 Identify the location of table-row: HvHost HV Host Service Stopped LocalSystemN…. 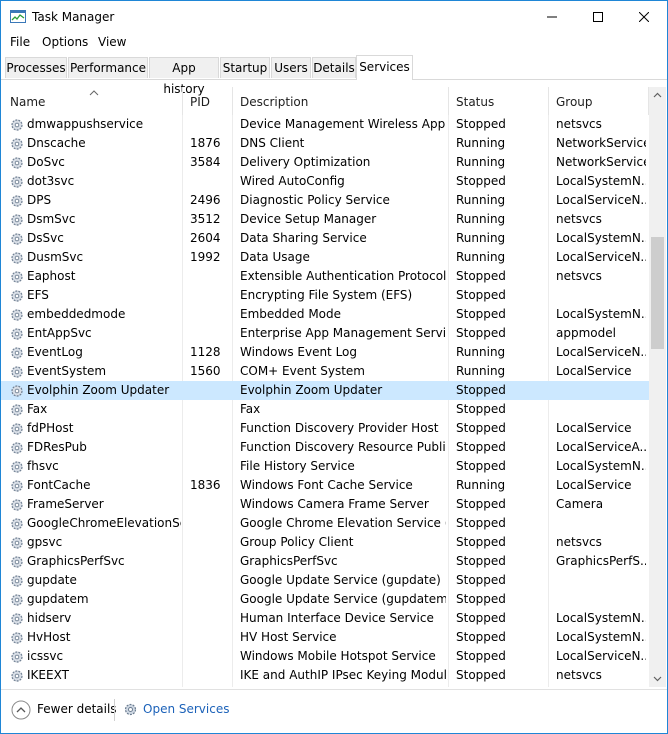
(325, 637).